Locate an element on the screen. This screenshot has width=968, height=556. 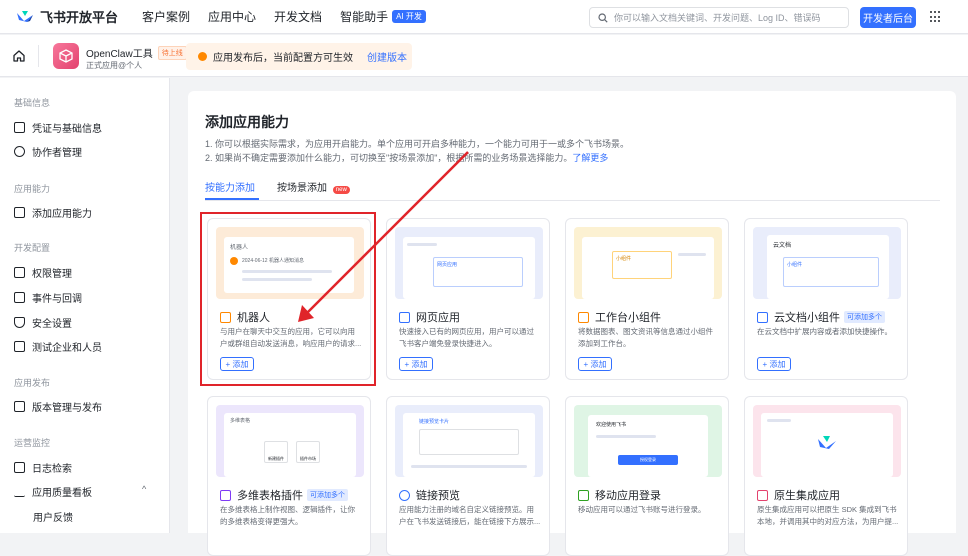
card-title-label: 多维表格插件 is located at coordinates (270, 496).